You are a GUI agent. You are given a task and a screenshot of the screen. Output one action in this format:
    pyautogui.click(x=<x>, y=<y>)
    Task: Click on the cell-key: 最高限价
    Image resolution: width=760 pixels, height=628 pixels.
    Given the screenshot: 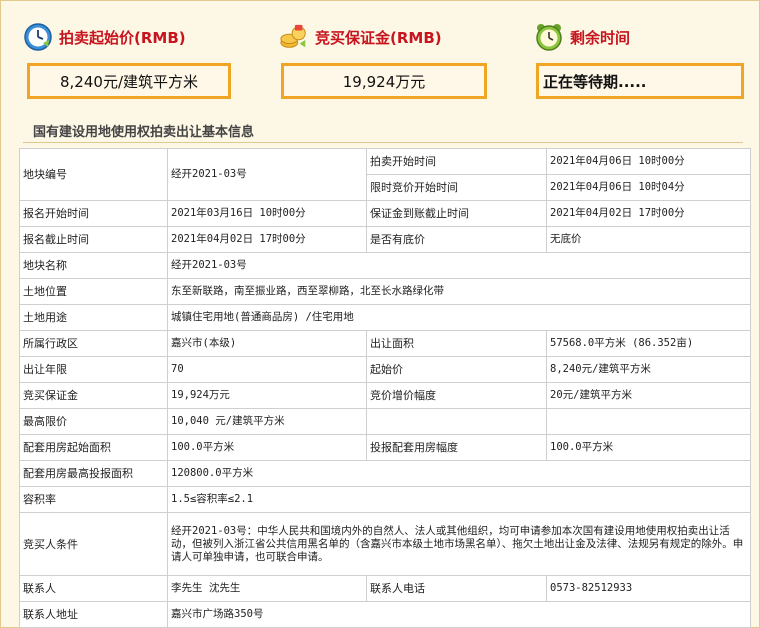 What is the action you would take?
    pyautogui.click(x=93, y=421)
    